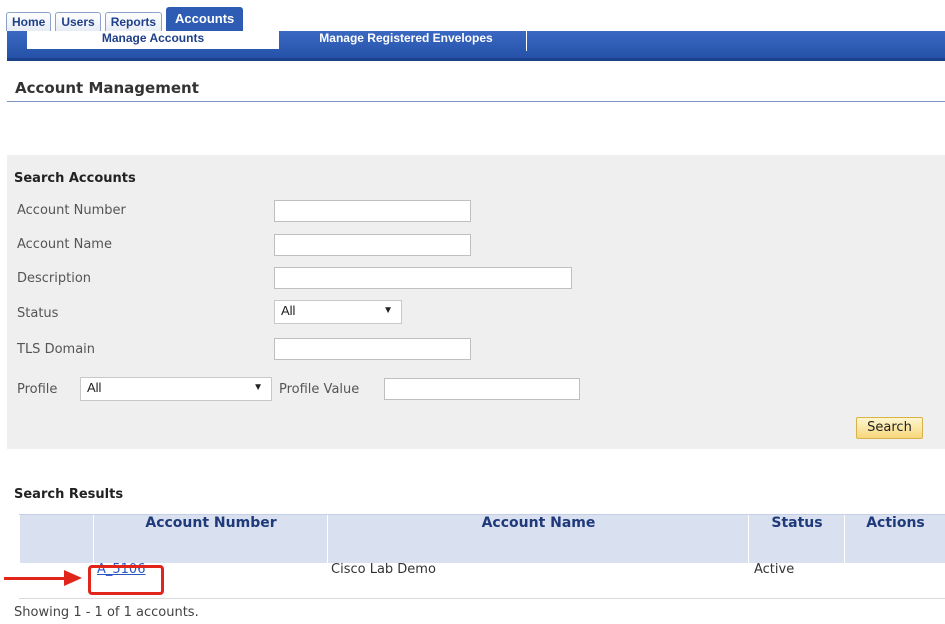 Image resolution: width=945 pixels, height=624 pixels. Describe the element at coordinates (210, 539) in the screenshot. I see `header-account-number: Account Number` at that location.